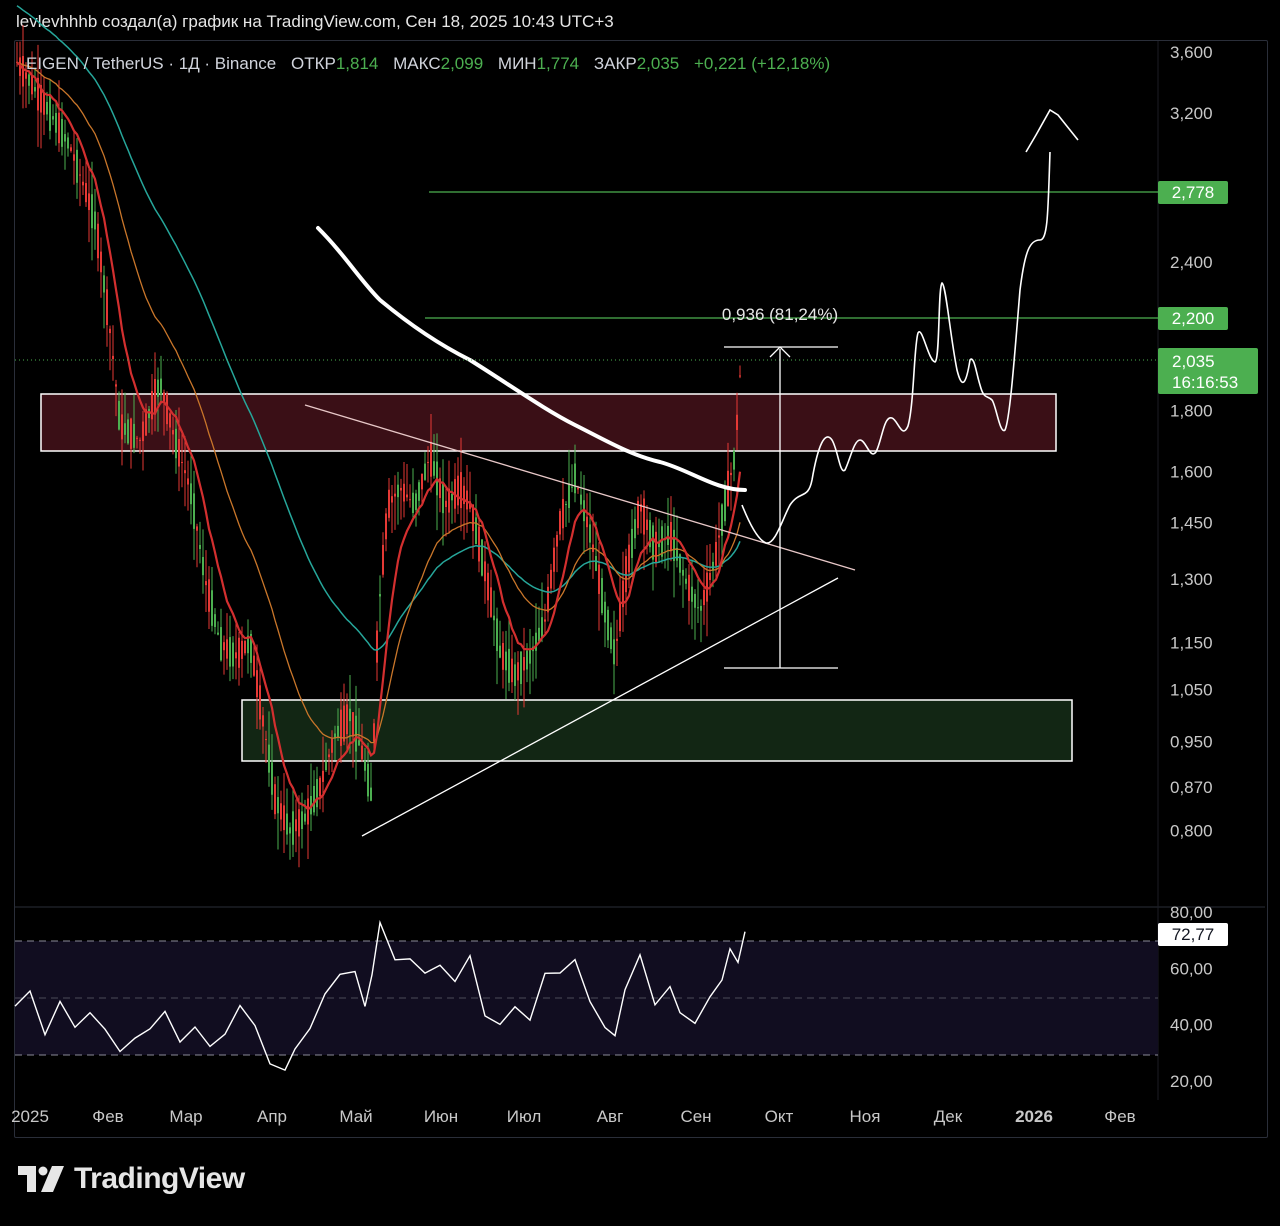  Describe the element at coordinates (151, 63) in the screenshot. I see `symbol-name: EIGEN / TetherUS · 1Д · Binance` at that location.